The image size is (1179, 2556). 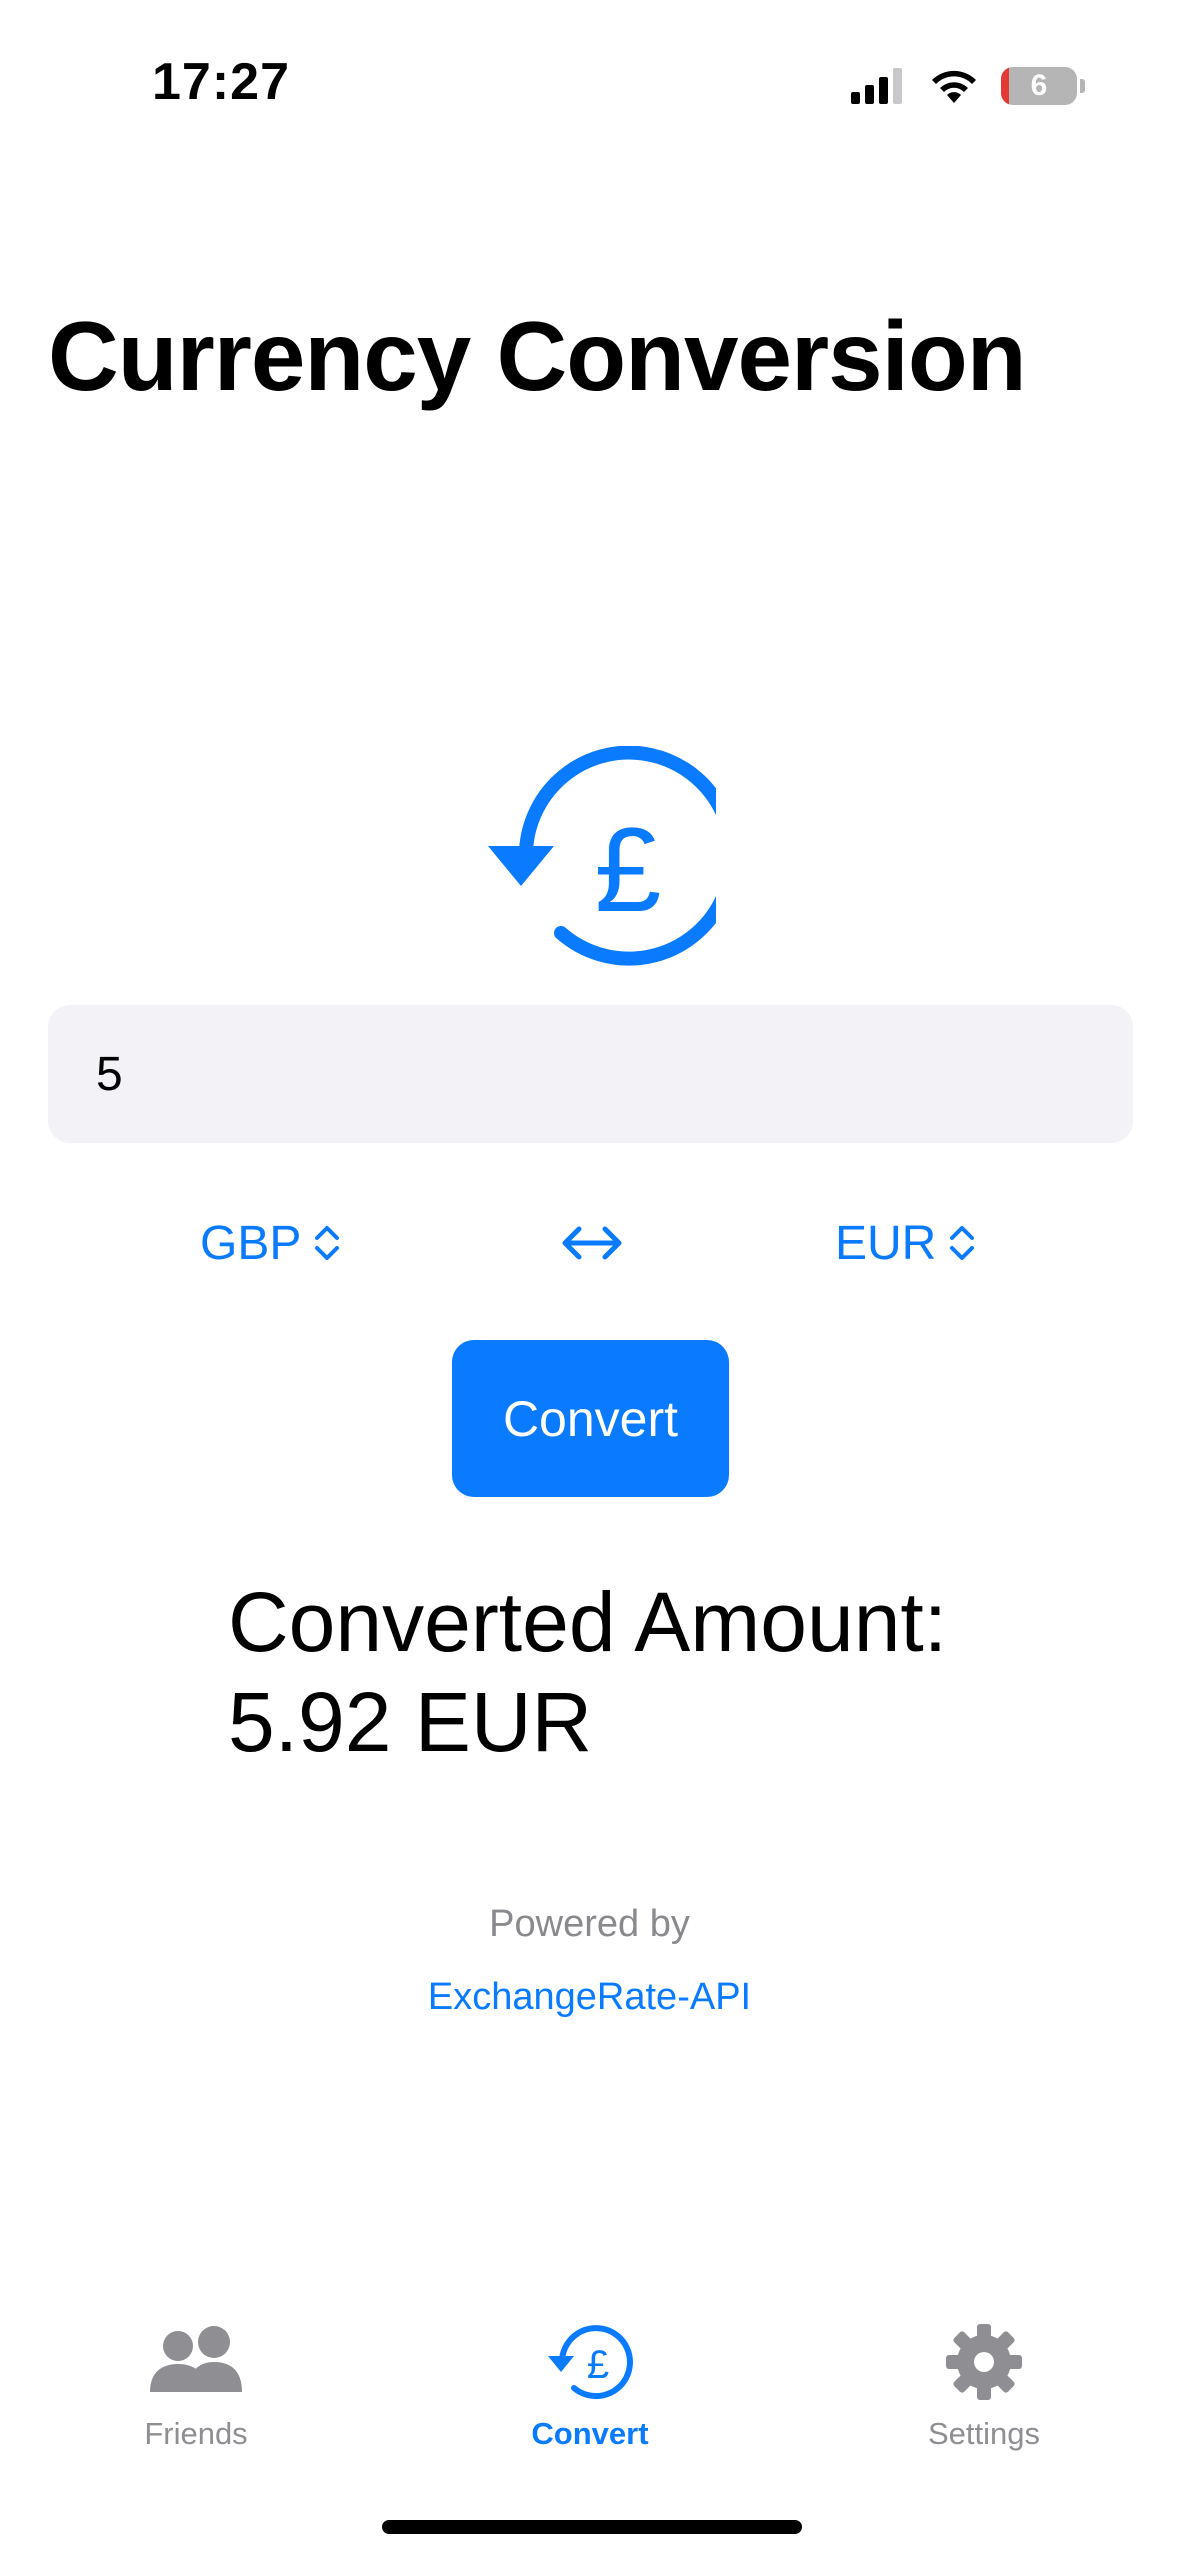 I want to click on battery-body: 6, so click(x=1039, y=86).